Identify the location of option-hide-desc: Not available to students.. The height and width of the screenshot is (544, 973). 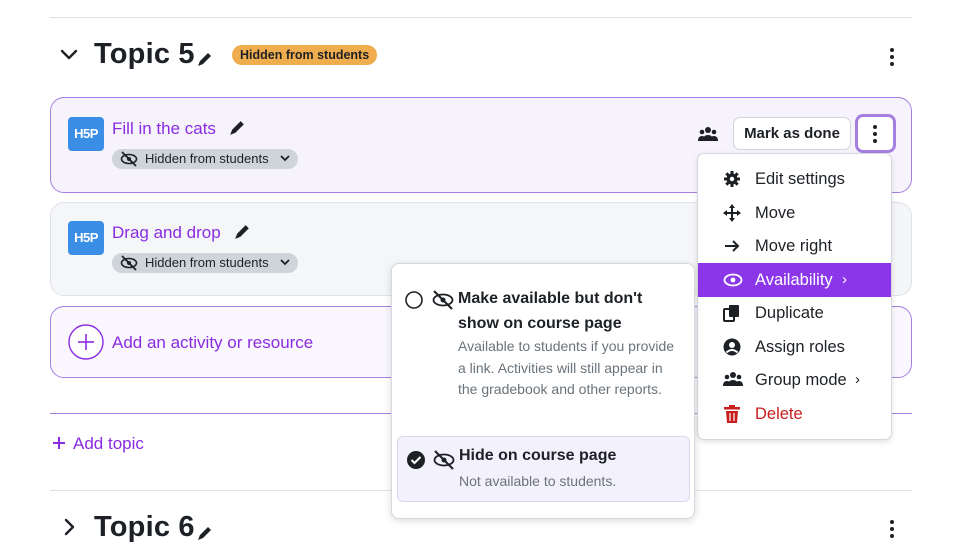
(538, 481).